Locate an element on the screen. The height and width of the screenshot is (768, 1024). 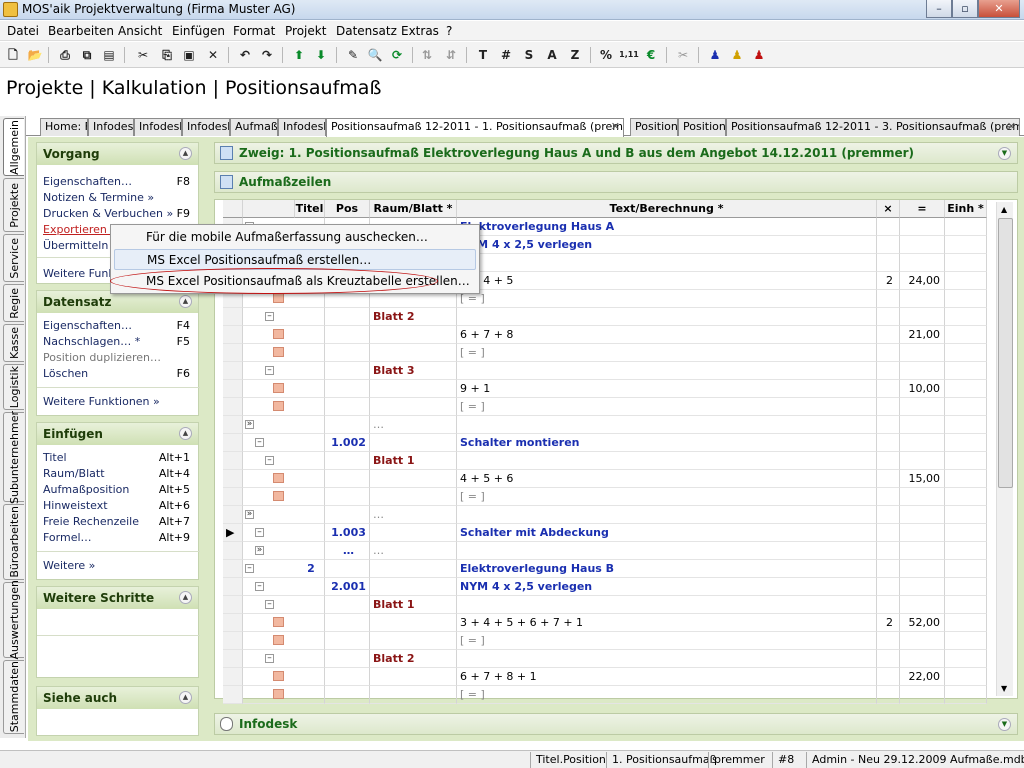
tab-infodesk-3: Infodesk is located at coordinates (206, 127).